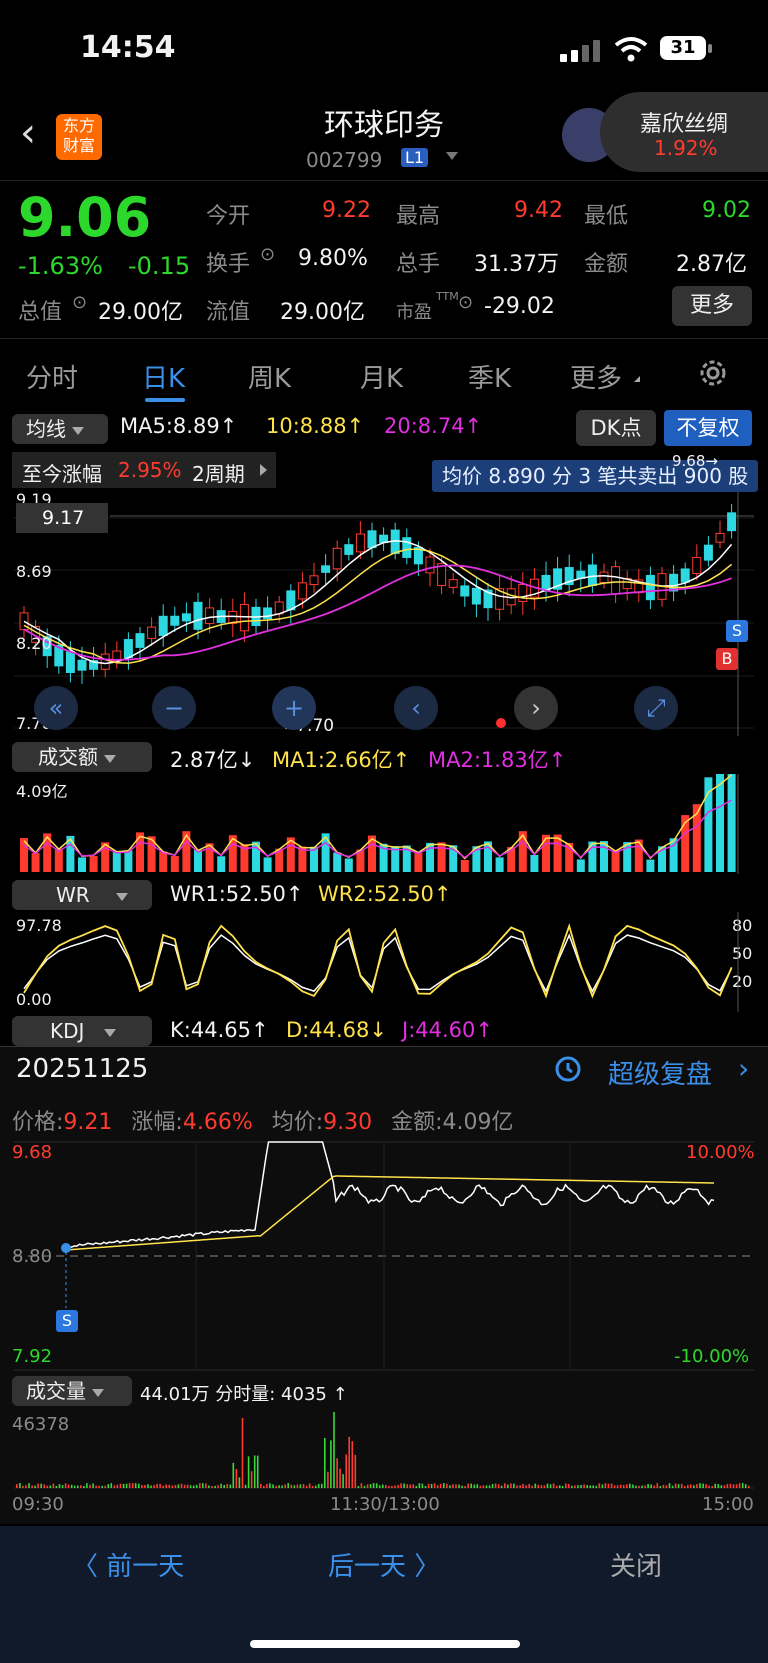 The width and height of the screenshot is (768, 1663). What do you see at coordinates (128, 1564) in the screenshot?
I see `prev-day-button: 〈 前一天` at bounding box center [128, 1564].